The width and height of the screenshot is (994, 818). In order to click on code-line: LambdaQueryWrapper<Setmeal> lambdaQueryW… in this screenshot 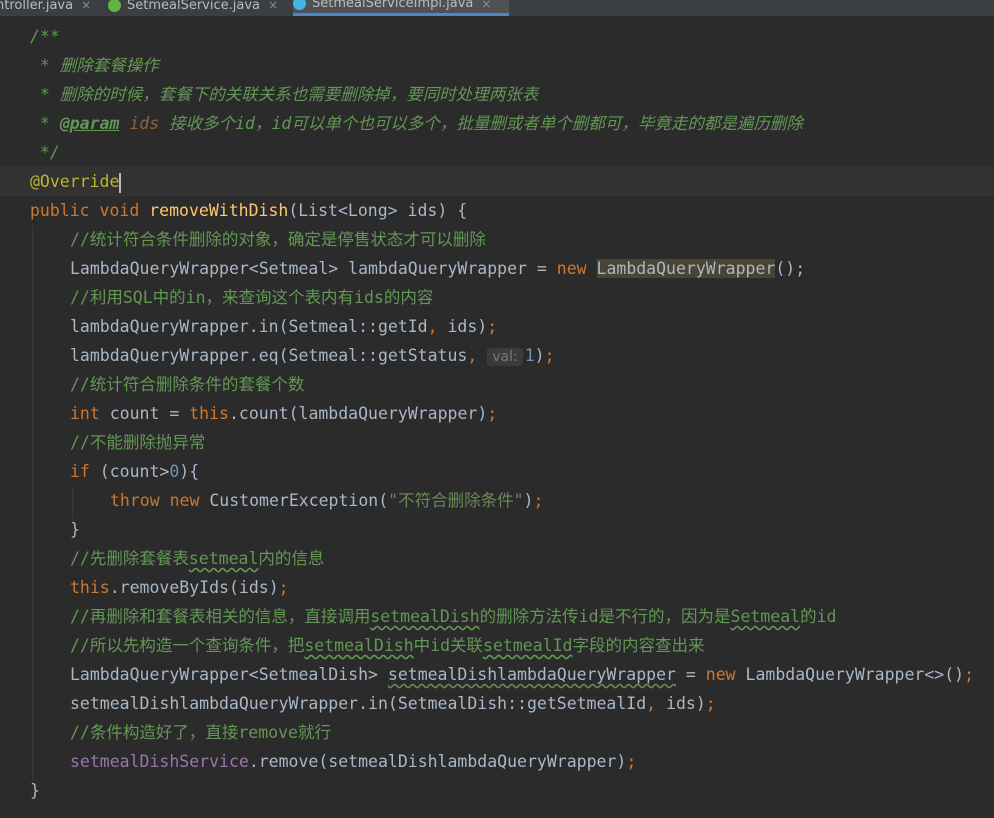, I will do `click(437, 268)`.